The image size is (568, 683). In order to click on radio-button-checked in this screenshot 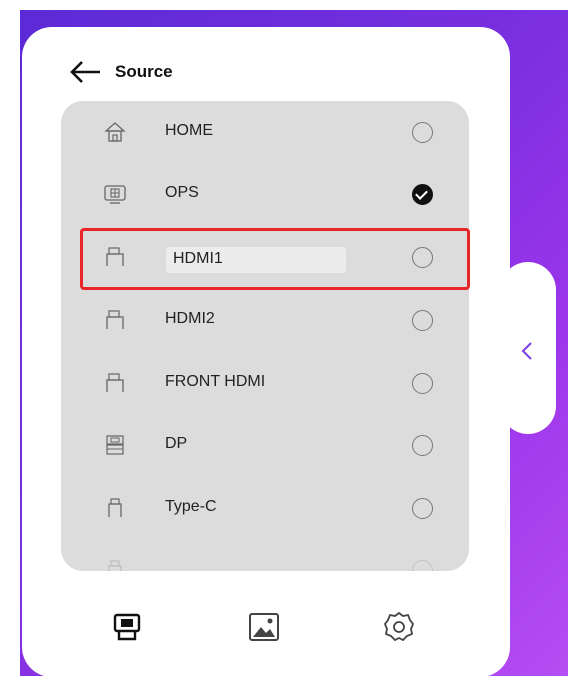, I will do `click(422, 194)`.